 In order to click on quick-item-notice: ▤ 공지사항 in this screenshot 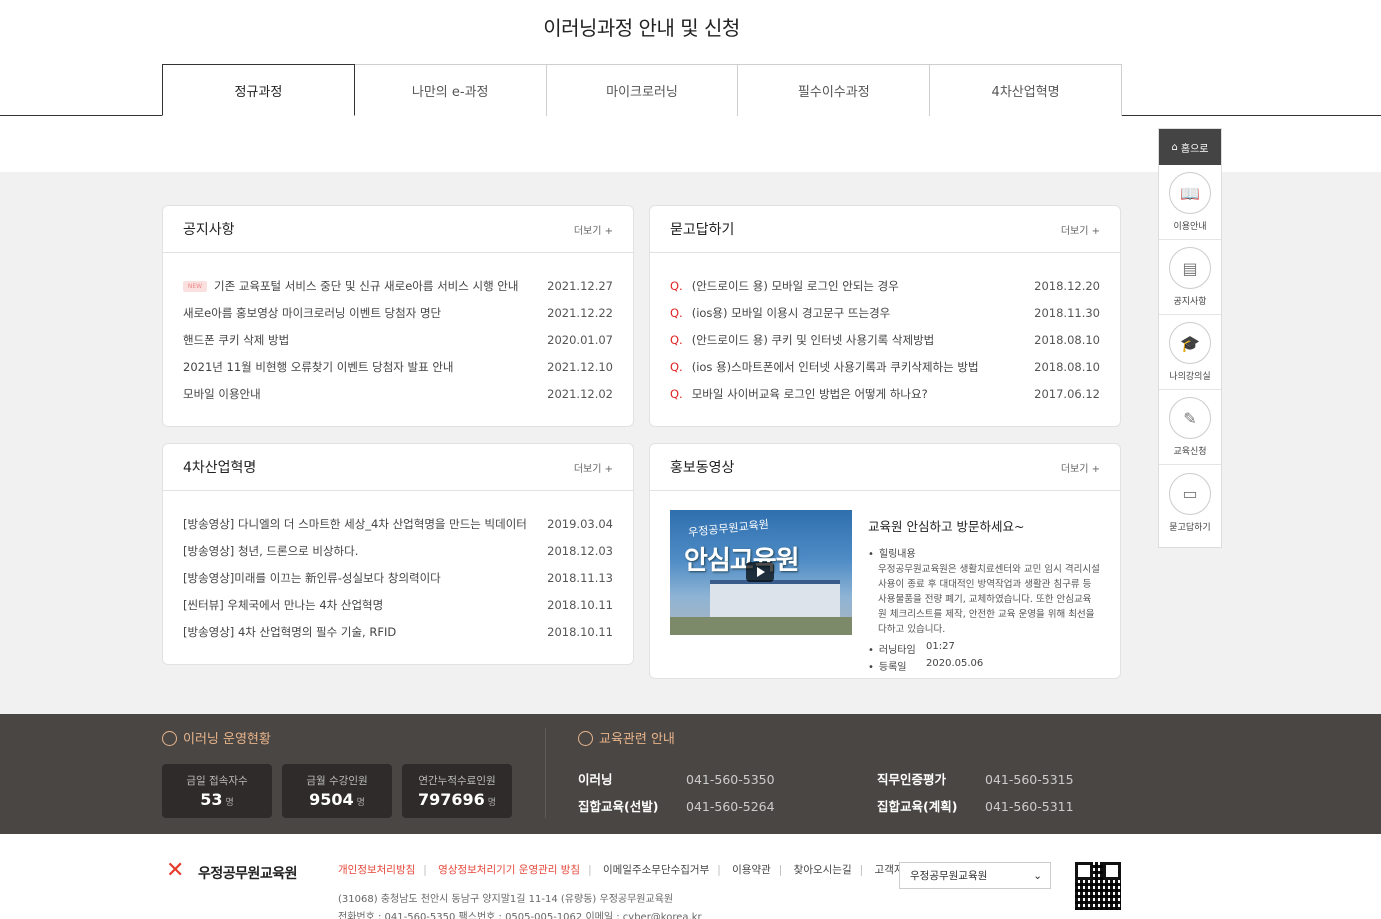, I will do `click(1190, 277)`.